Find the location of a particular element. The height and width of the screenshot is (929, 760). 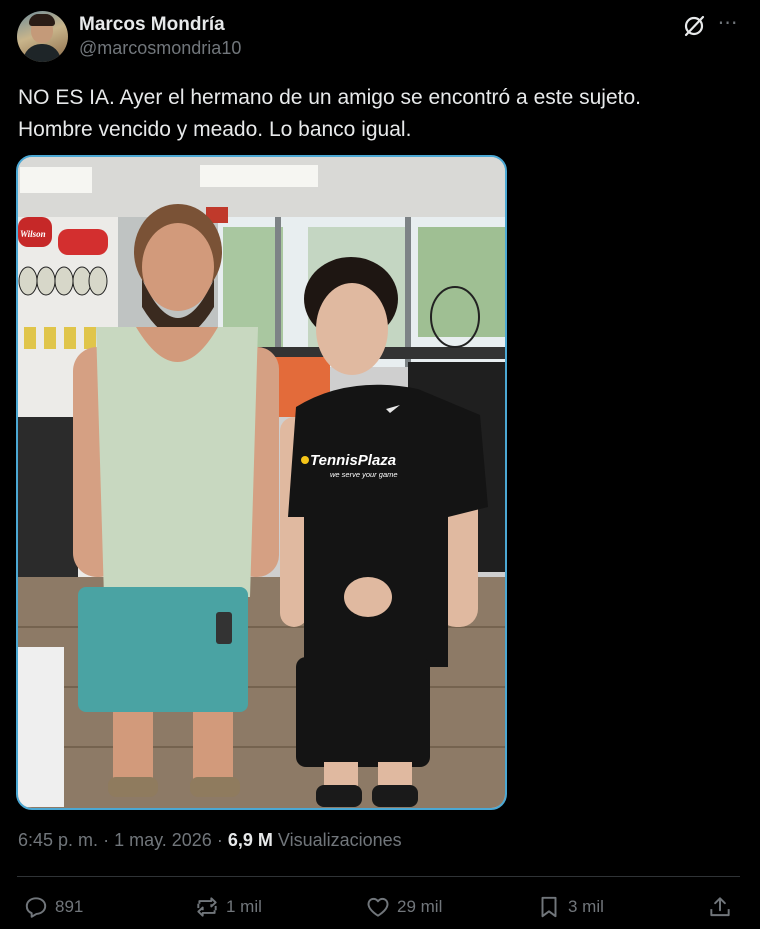

tweet-time: 6:45 p. m. is located at coordinates (58, 840).